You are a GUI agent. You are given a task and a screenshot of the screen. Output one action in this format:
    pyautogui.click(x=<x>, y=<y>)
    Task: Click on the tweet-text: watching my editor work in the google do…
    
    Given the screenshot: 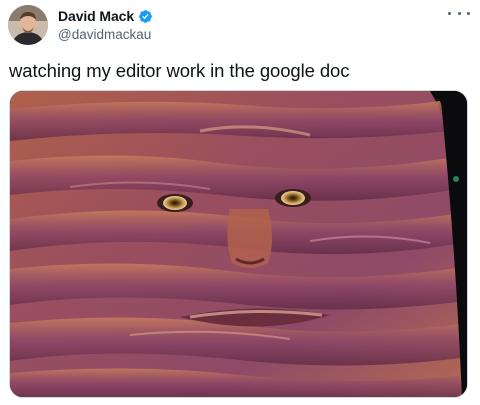 What is the action you would take?
    pyautogui.click(x=179, y=70)
    